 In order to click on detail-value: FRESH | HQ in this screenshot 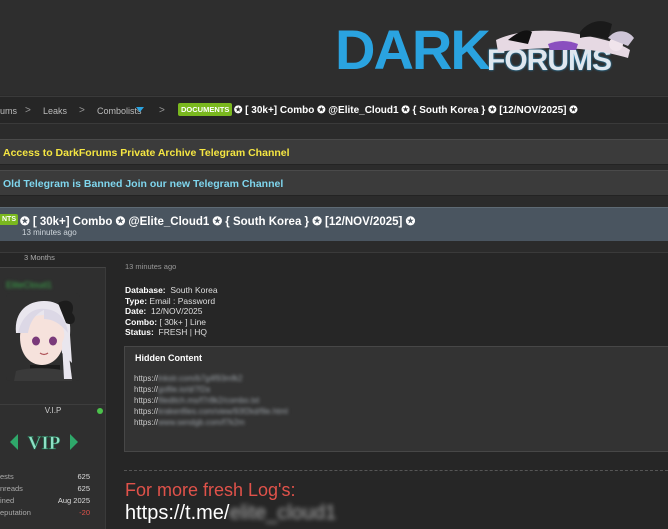, I will do `click(183, 332)`.